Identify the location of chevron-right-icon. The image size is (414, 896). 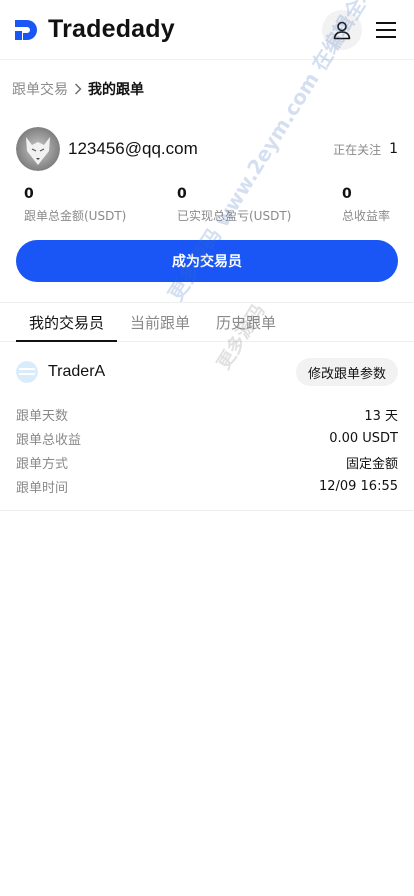
(78, 89).